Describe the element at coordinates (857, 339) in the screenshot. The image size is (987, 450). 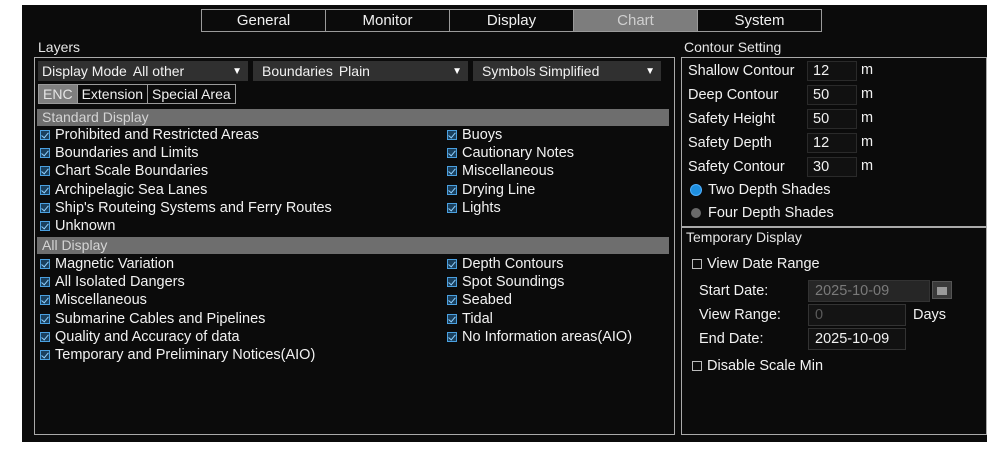
I see `end-date-field: 2025-10-09` at that location.